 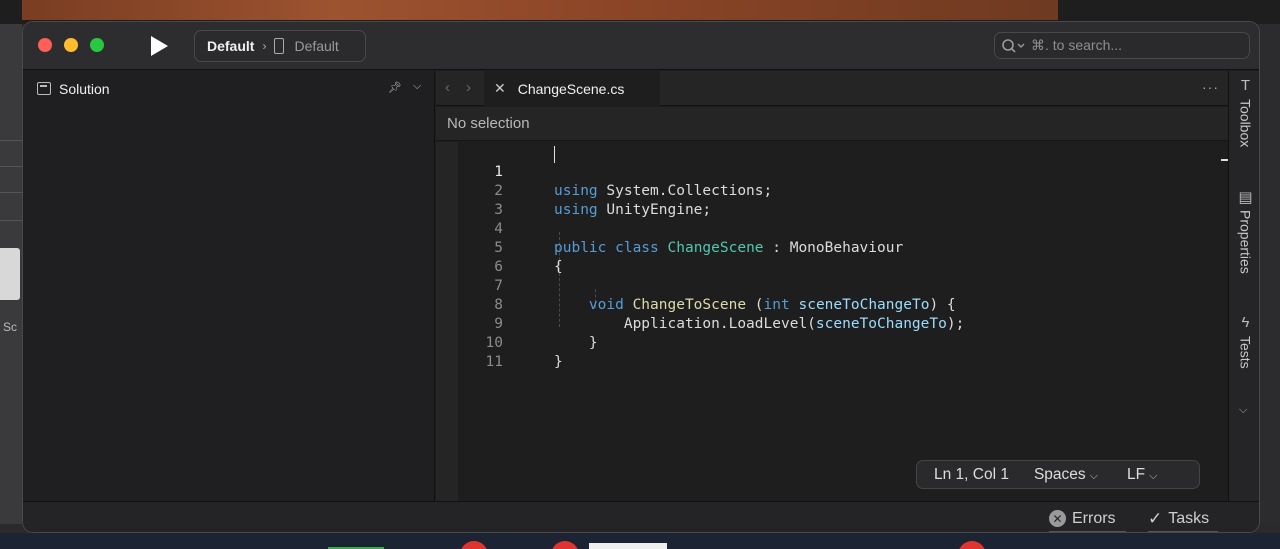 I want to click on background-window-right, so click(x=1270, y=274).